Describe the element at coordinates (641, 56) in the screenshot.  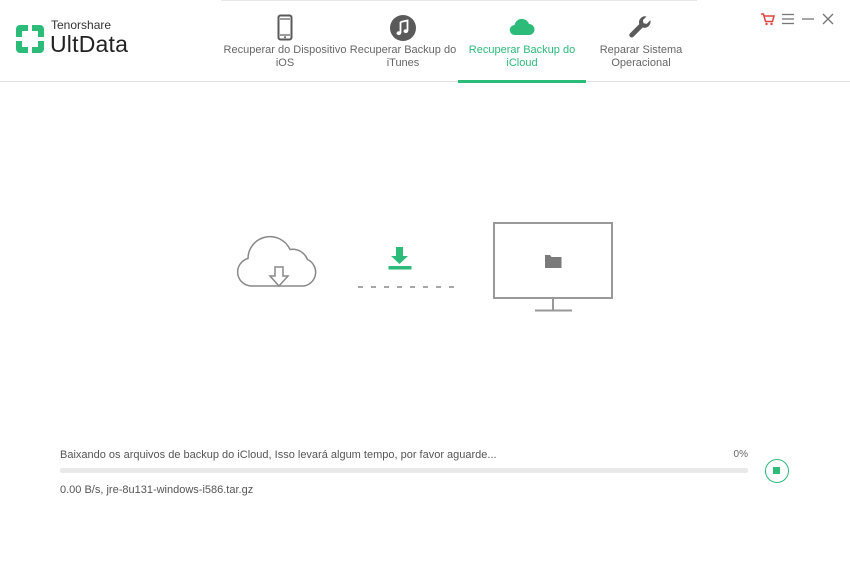
I see `tab-label: Reparar Sistema Operacional` at that location.